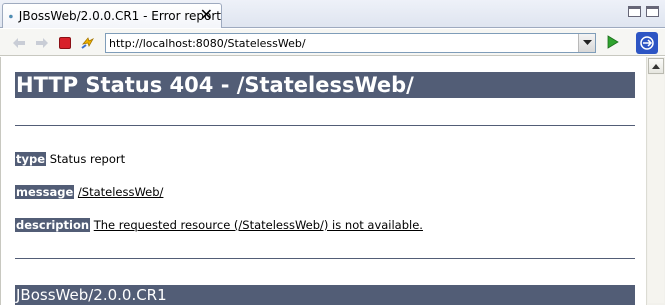  Describe the element at coordinates (31, 159) in the screenshot. I see `type-label: type` at that location.